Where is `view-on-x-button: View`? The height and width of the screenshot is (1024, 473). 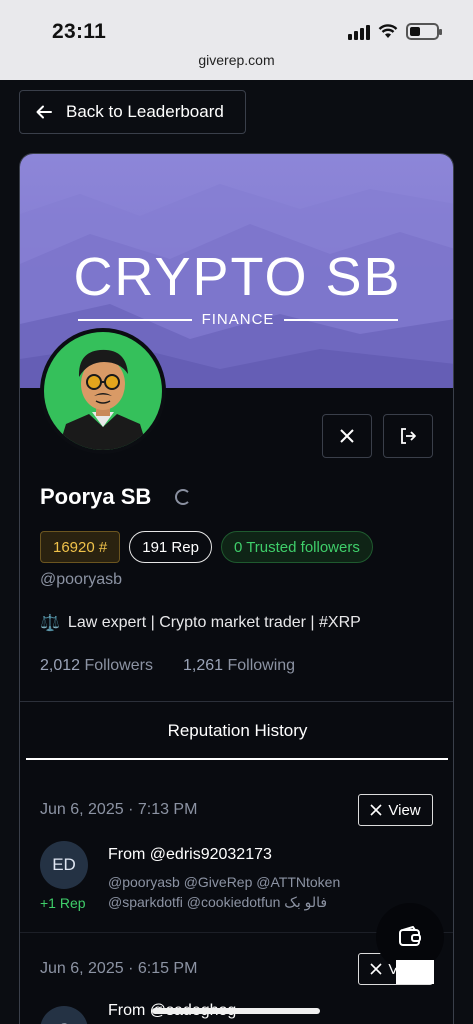
view-on-x-button: View is located at coordinates (395, 810).